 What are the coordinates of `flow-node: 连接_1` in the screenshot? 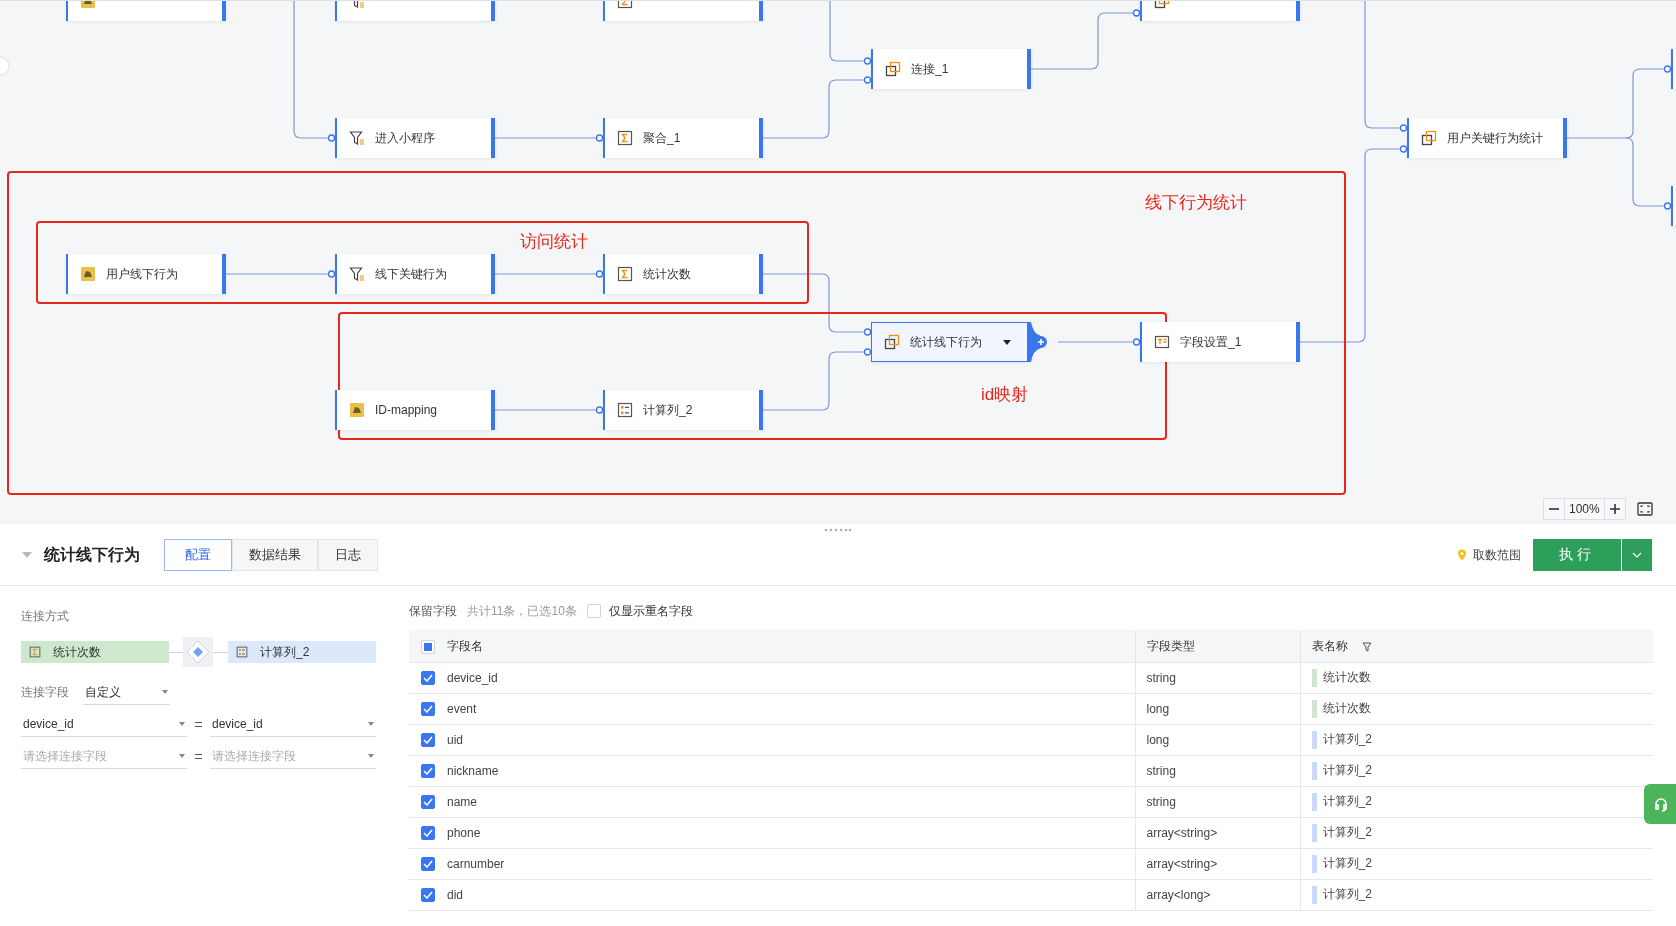 It's located at (951, 69).